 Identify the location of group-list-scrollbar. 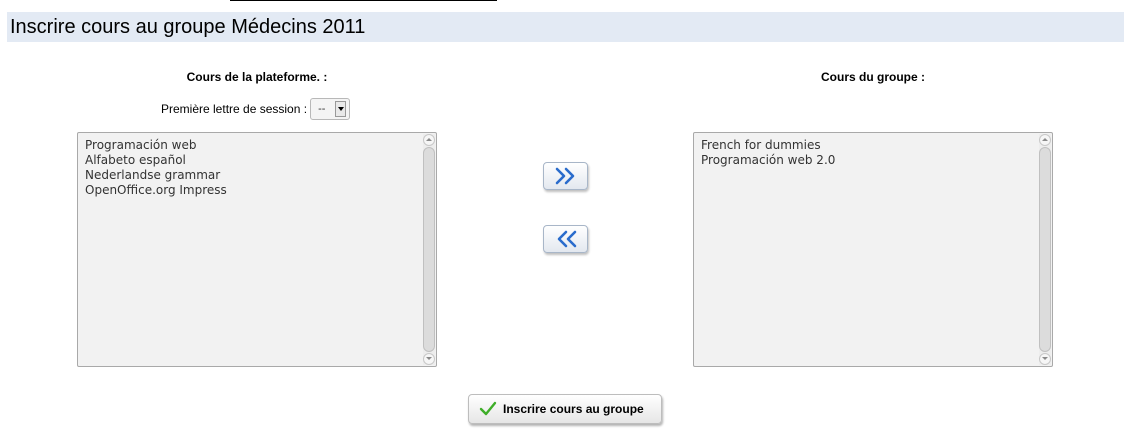
(1045, 249).